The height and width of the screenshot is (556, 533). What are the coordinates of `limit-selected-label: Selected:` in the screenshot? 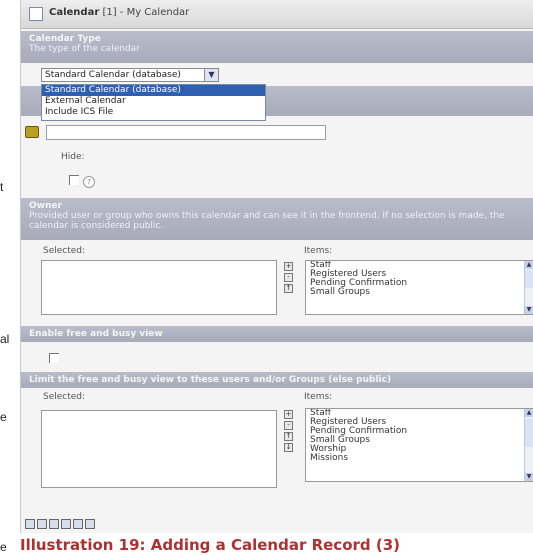 It's located at (64, 397).